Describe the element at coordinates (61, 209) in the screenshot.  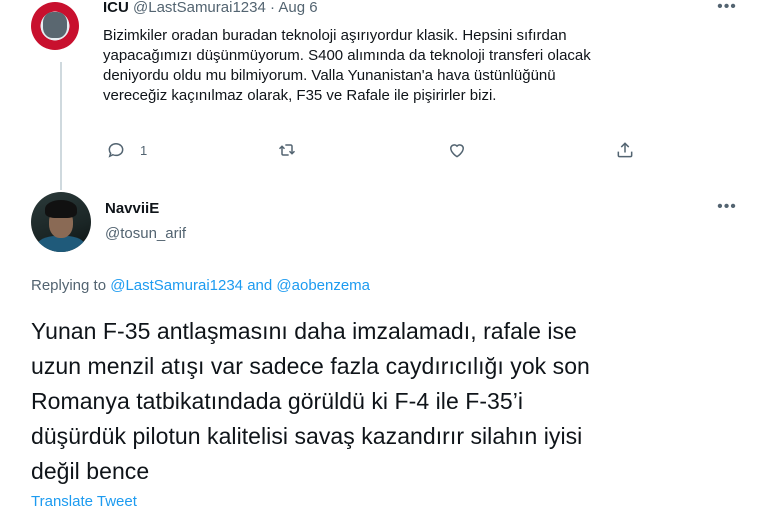
I see `avatar-hair` at that location.